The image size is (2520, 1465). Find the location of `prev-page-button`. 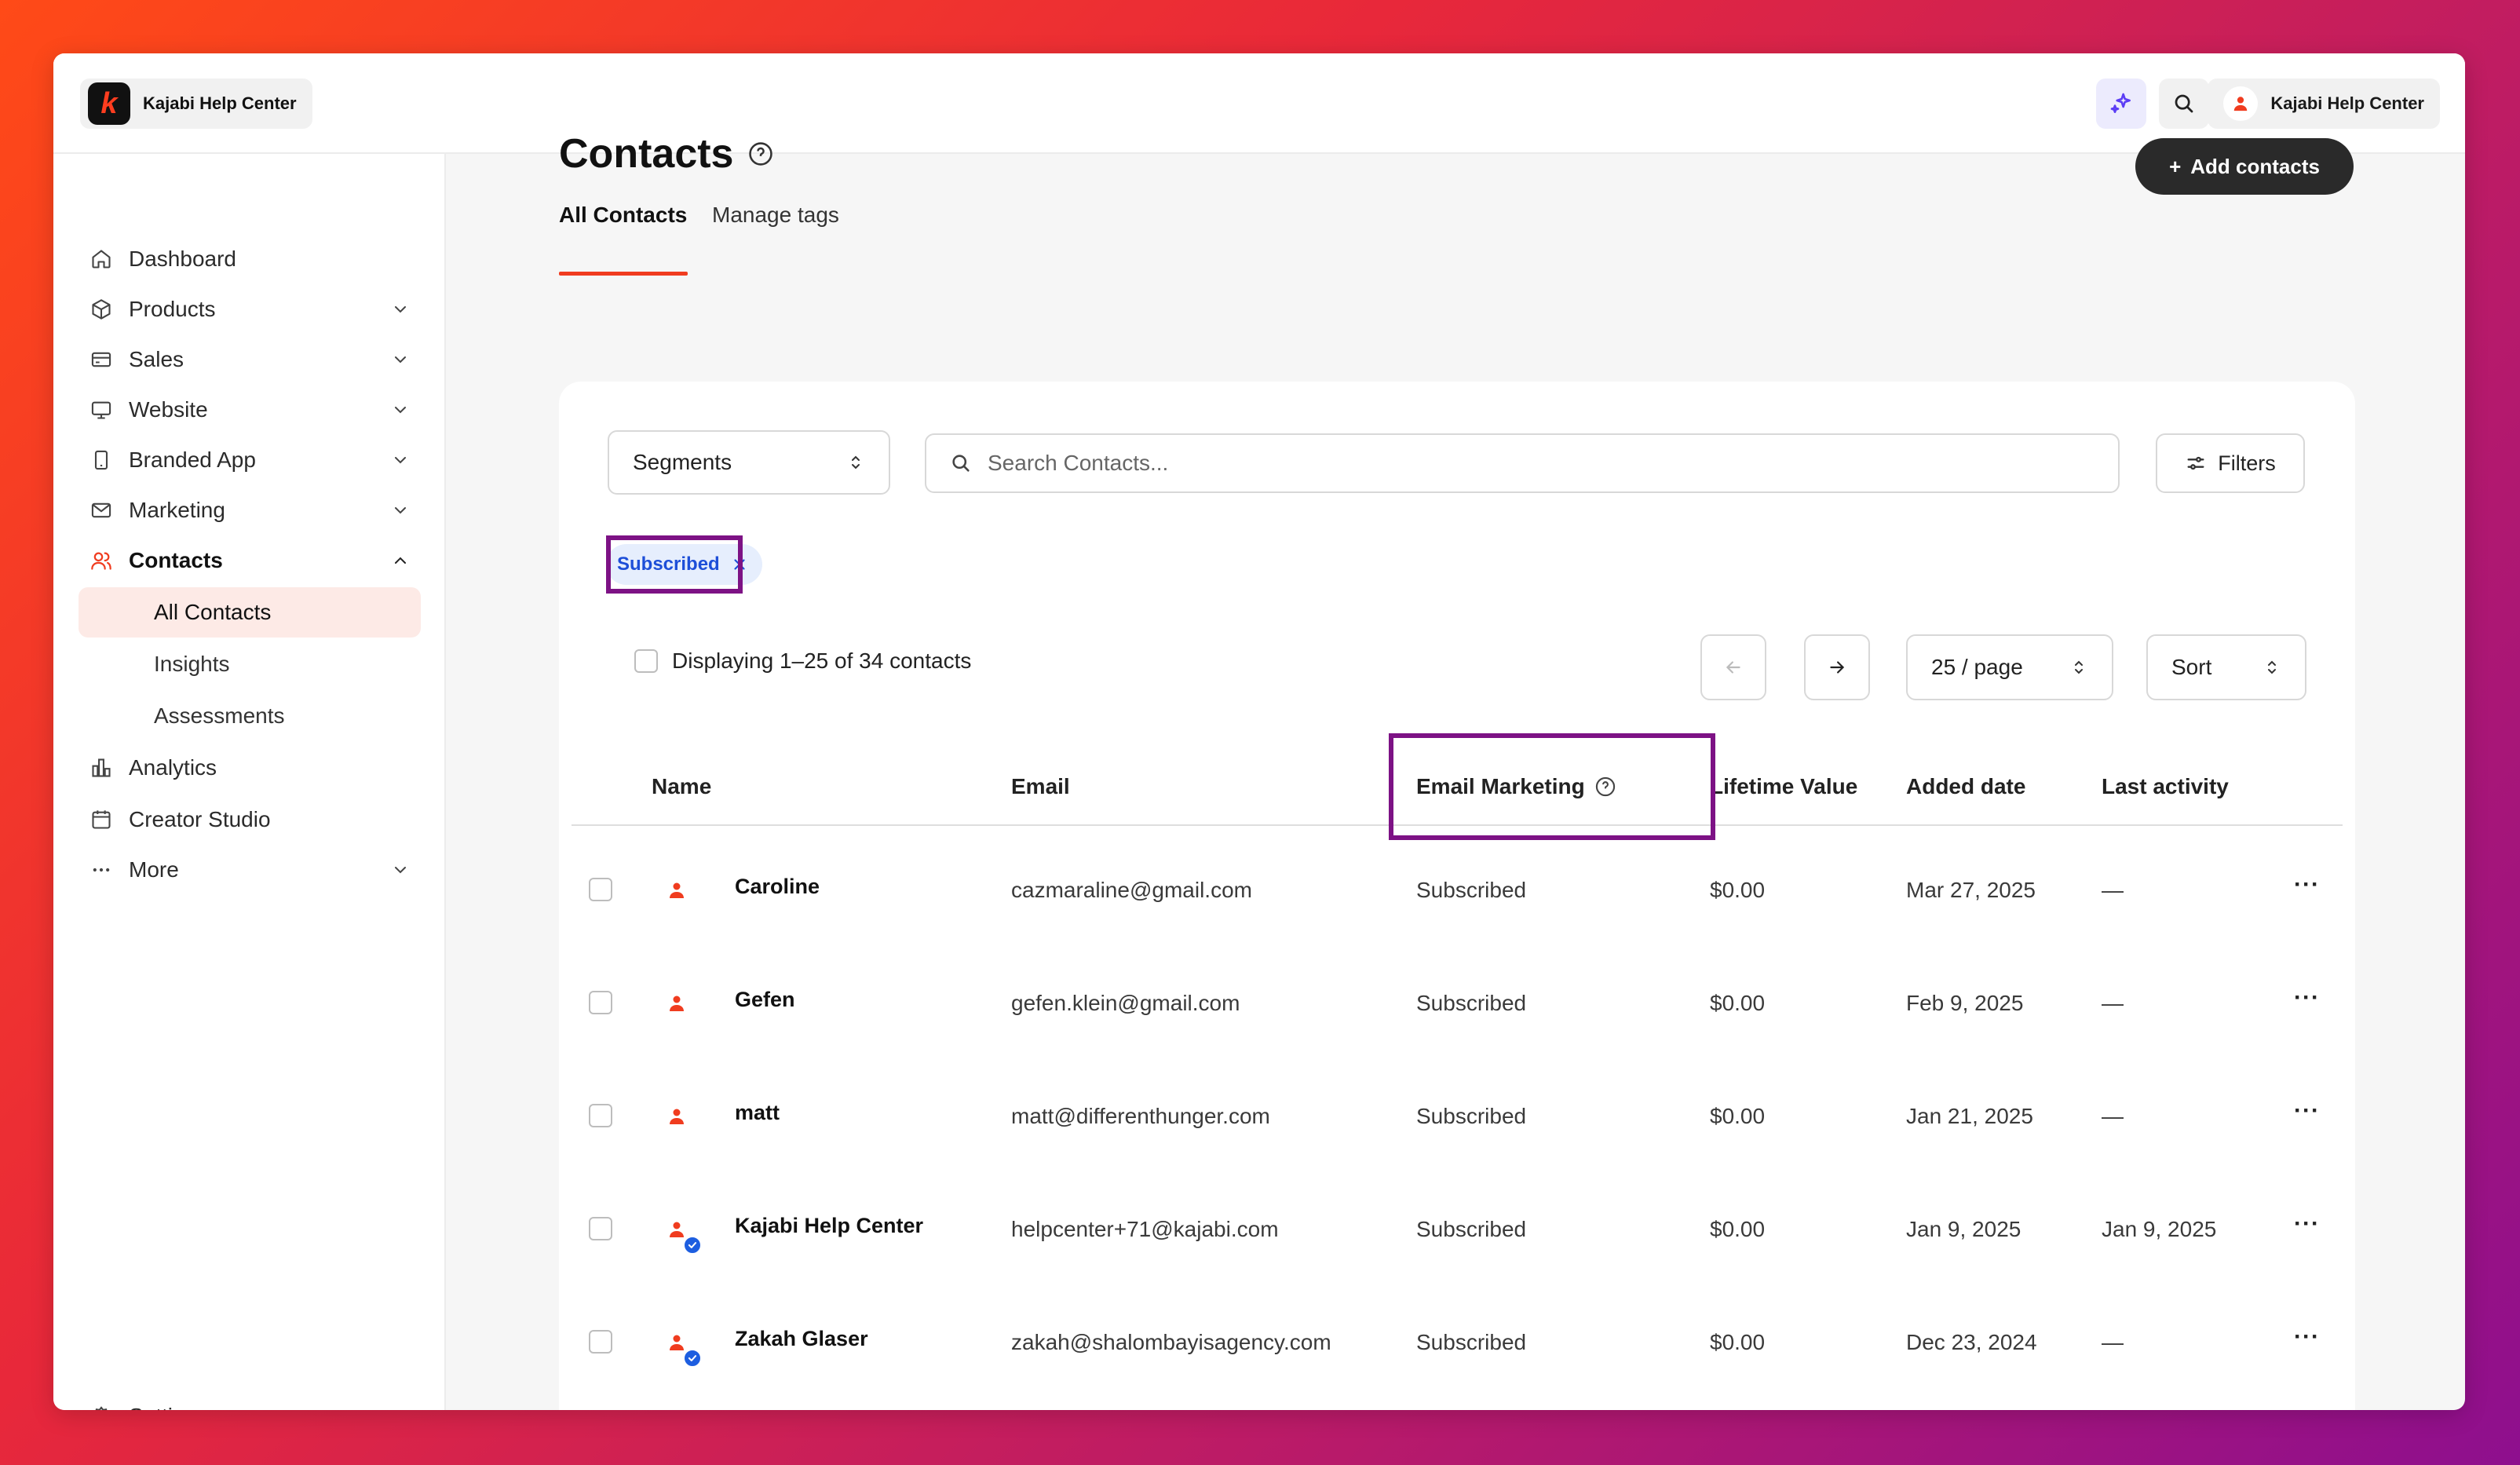

prev-page-button is located at coordinates (1733, 667).